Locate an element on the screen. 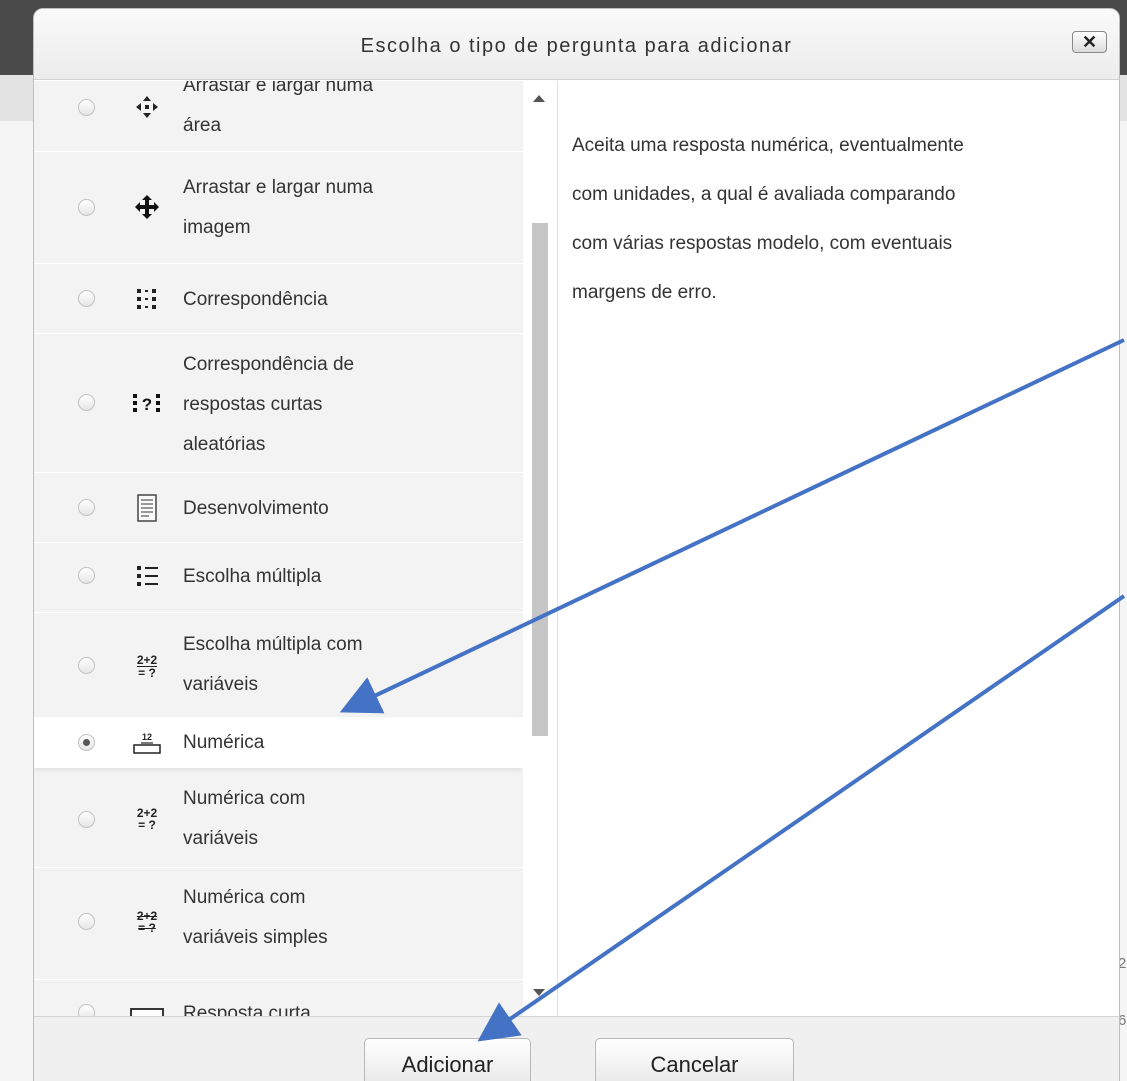 The height and width of the screenshot is (1081, 1127). option-radio-selected is located at coordinates (86, 742).